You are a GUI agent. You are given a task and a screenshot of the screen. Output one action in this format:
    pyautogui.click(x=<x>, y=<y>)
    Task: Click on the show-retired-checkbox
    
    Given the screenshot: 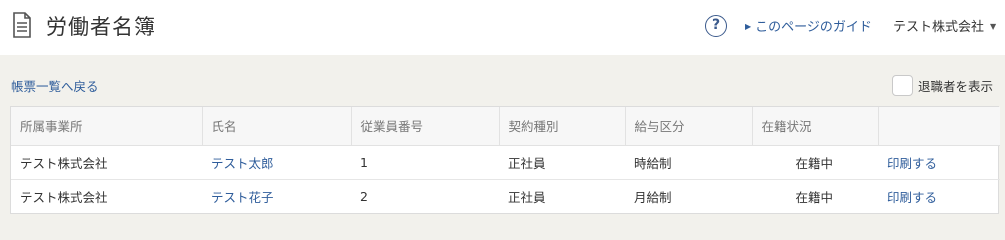 What is the action you would take?
    pyautogui.click(x=902, y=85)
    